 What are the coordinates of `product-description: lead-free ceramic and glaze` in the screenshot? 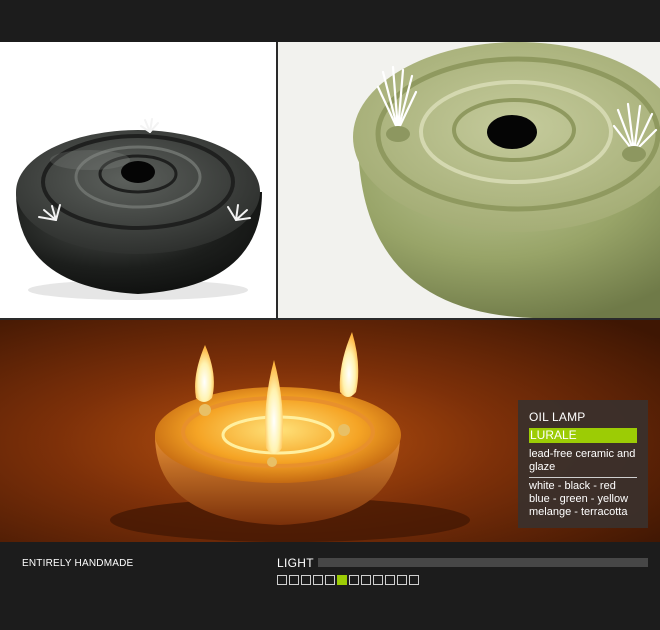 It's located at (582, 460).